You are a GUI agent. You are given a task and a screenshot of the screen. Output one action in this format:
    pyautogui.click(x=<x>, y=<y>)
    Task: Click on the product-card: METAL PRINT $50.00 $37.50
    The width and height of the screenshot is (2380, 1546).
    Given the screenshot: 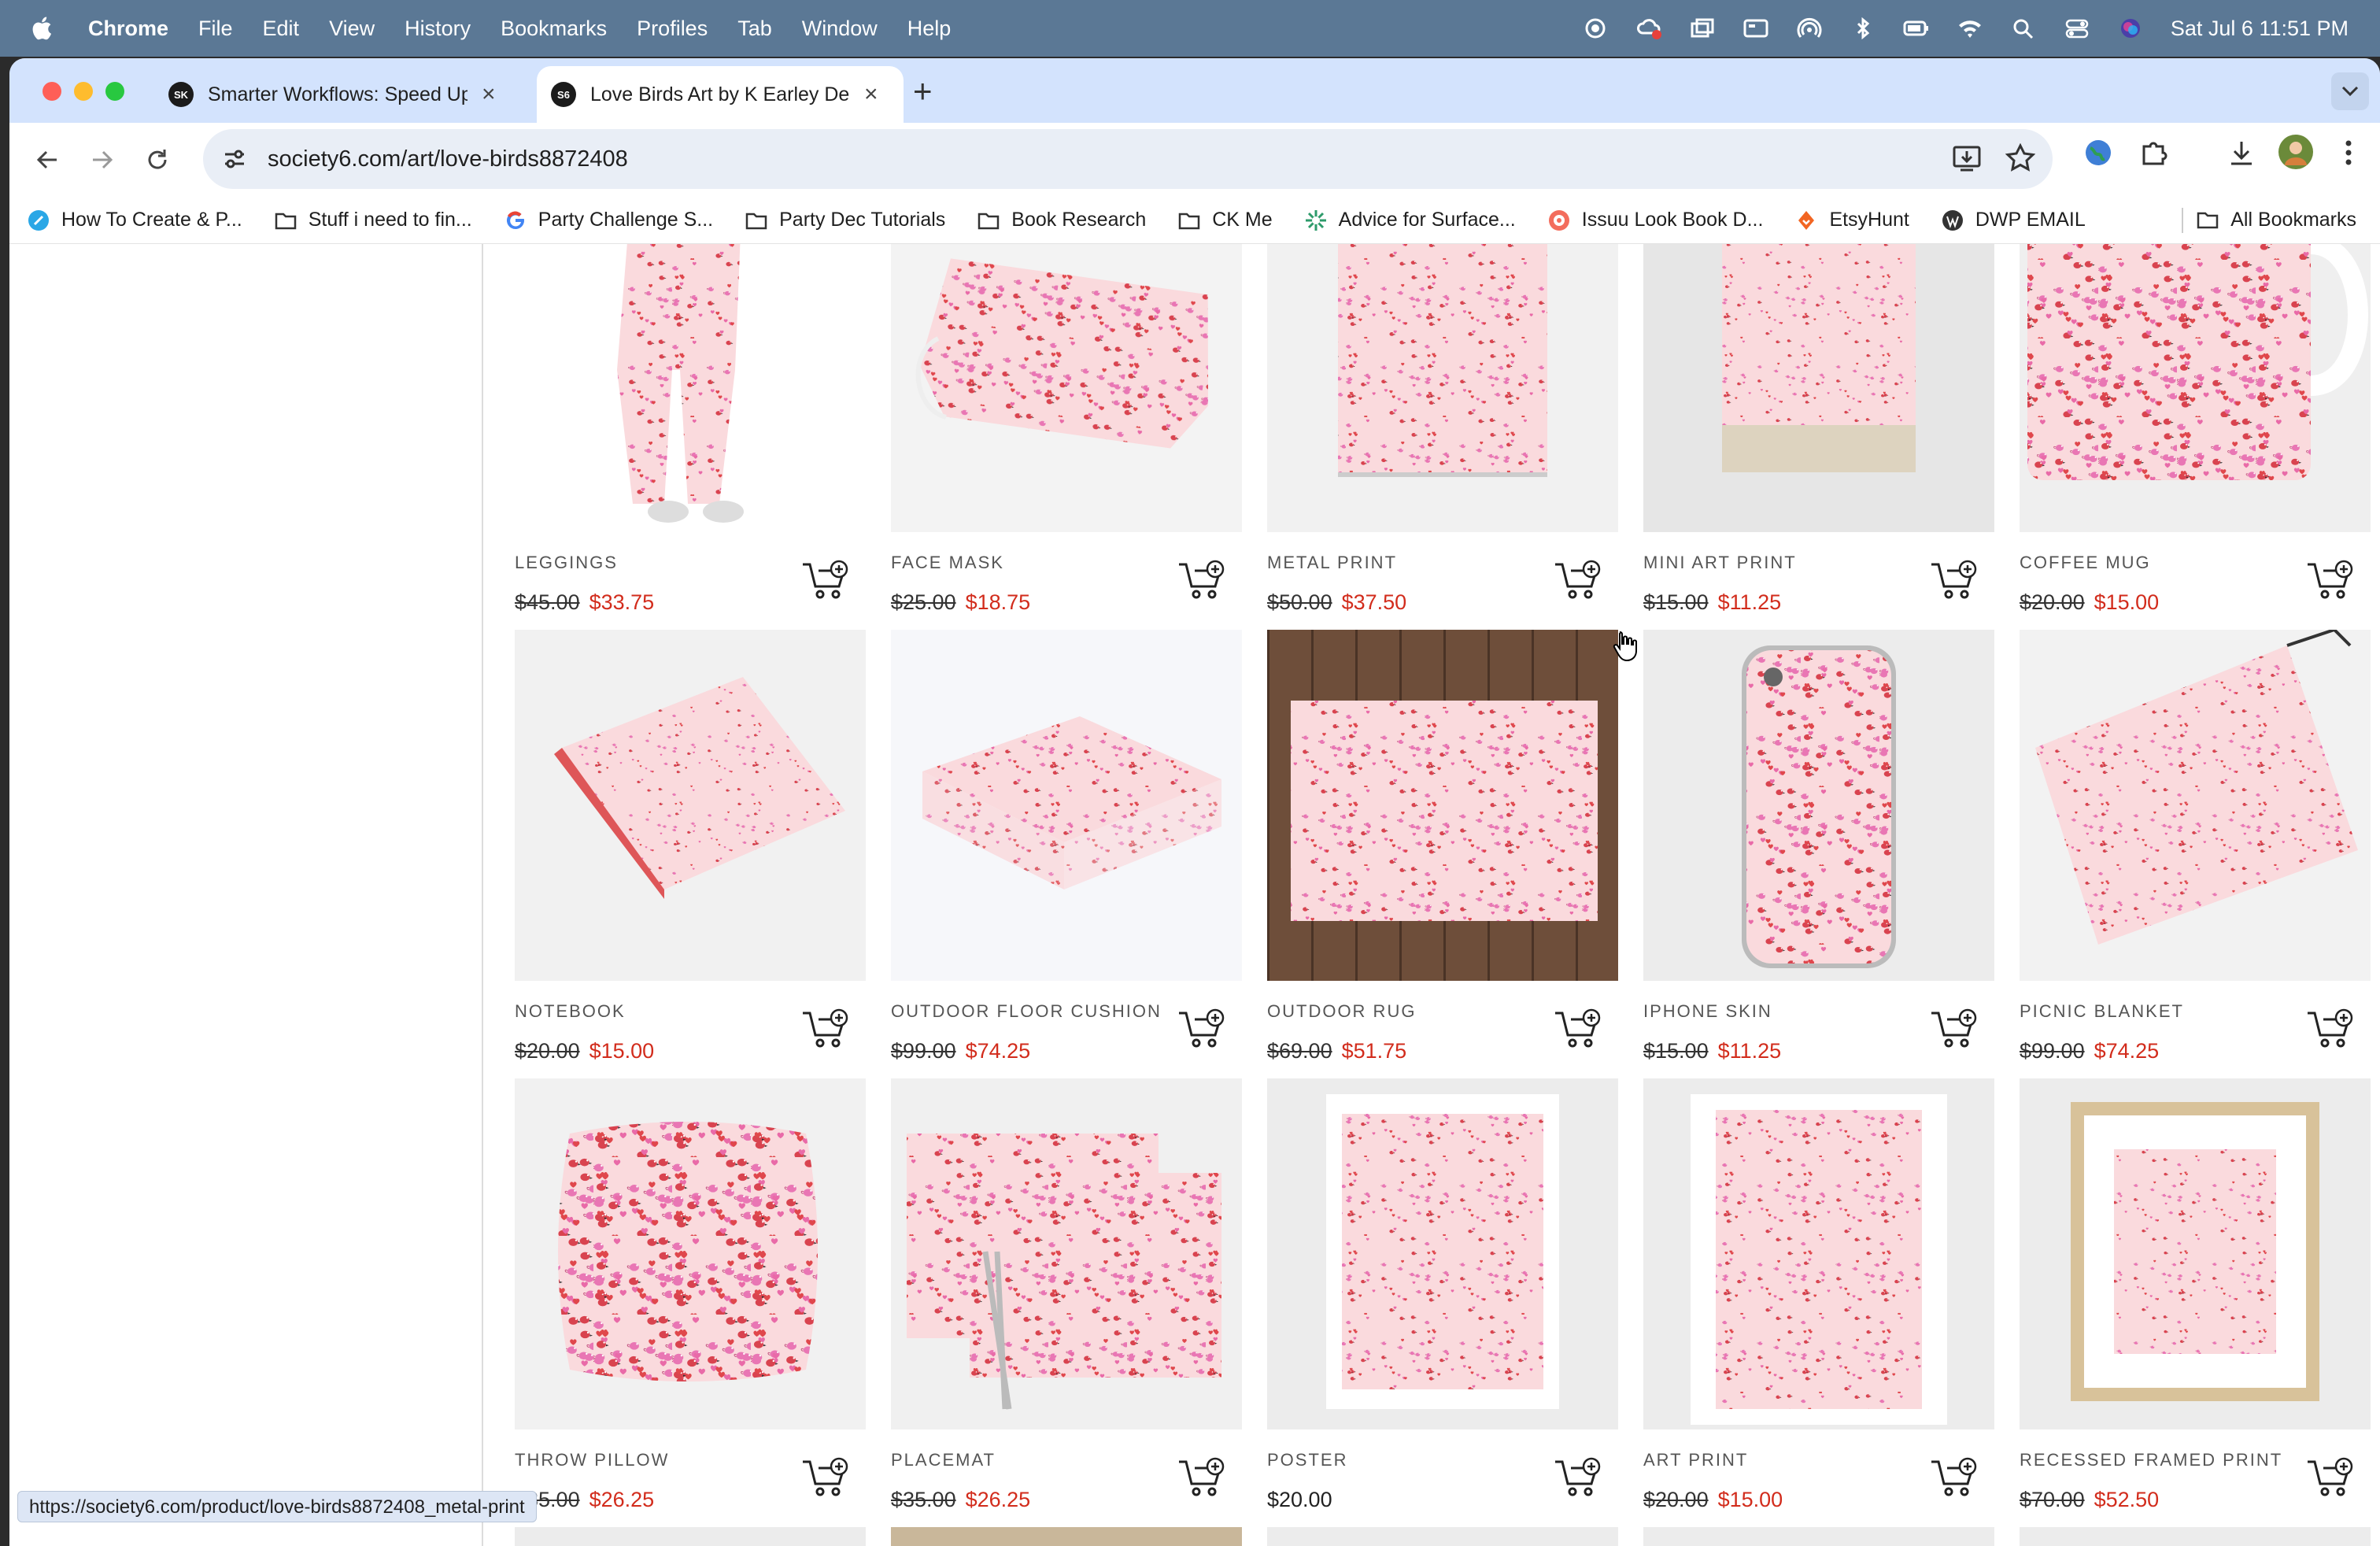 What is the action you would take?
    pyautogui.click(x=1442, y=429)
    